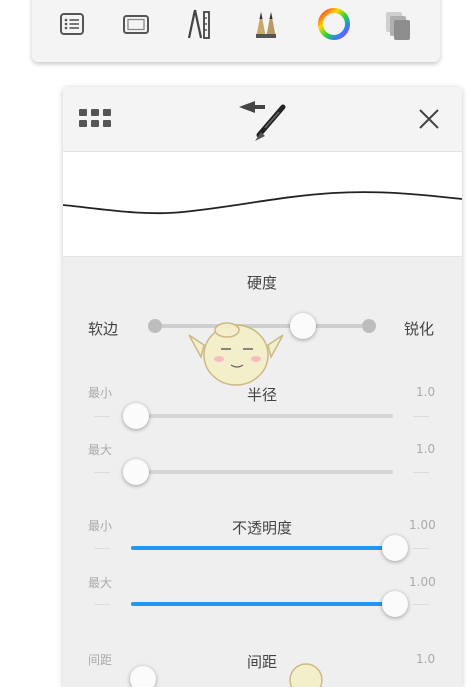 The image size is (470, 687). What do you see at coordinates (263, 548) in the screenshot?
I see `opacity-min-track` at bounding box center [263, 548].